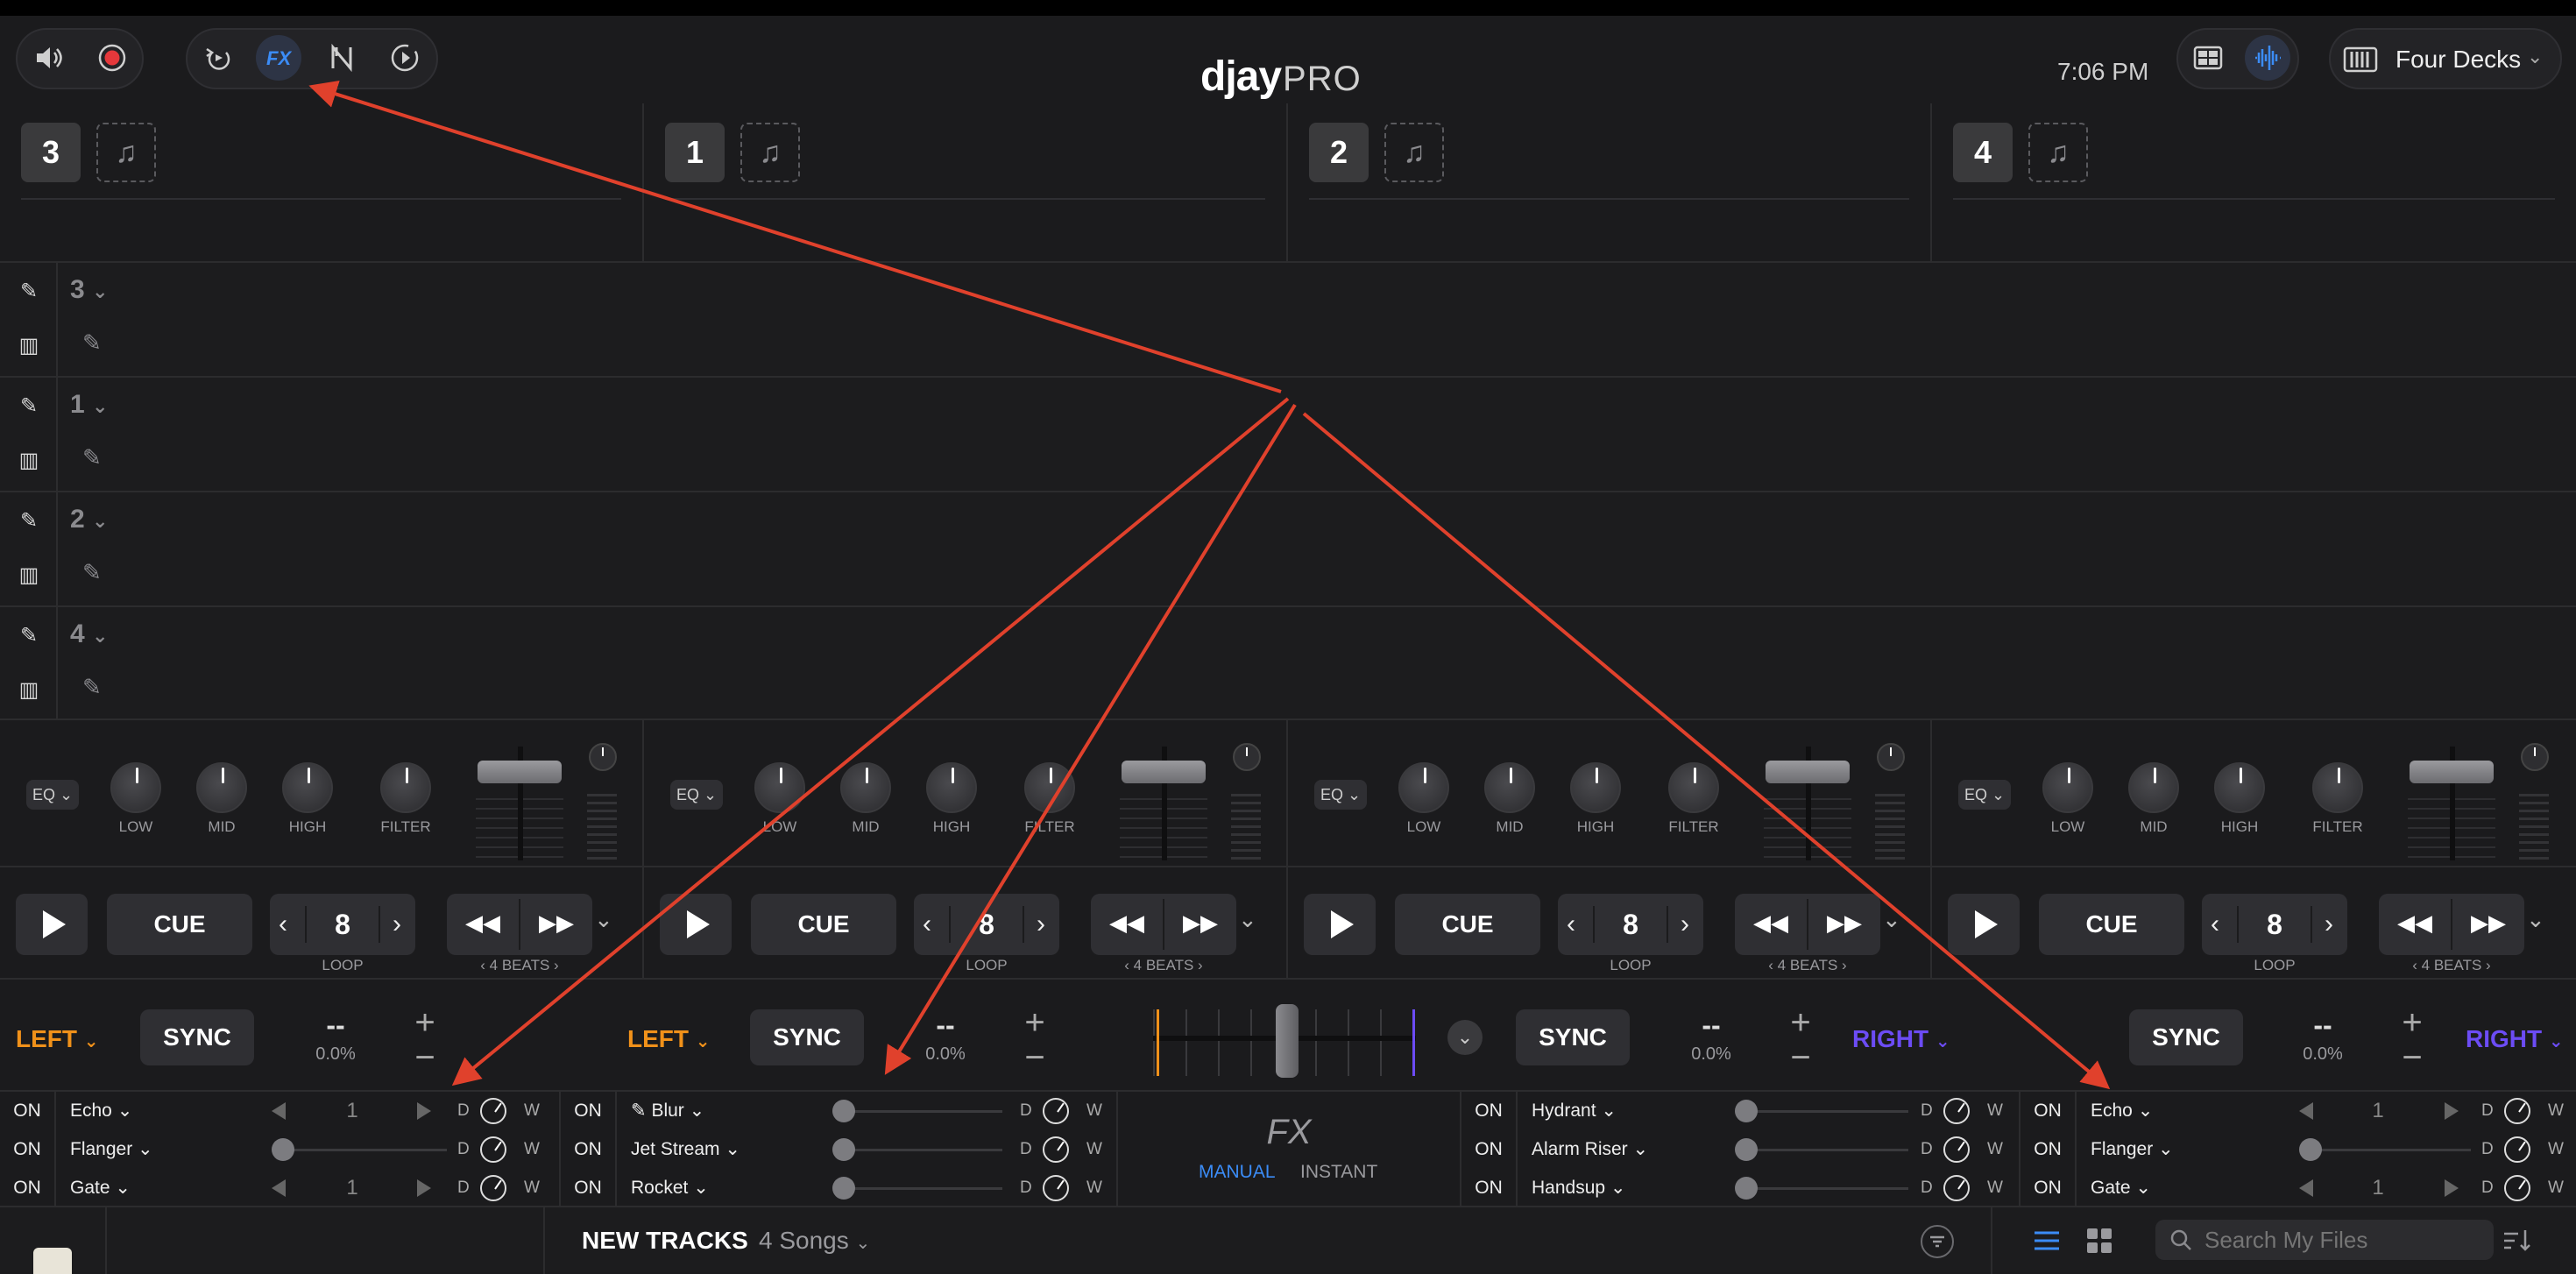 This screenshot has height=1274, width=2576. I want to click on fx-selector: Echo ⌄, so click(2122, 1111).